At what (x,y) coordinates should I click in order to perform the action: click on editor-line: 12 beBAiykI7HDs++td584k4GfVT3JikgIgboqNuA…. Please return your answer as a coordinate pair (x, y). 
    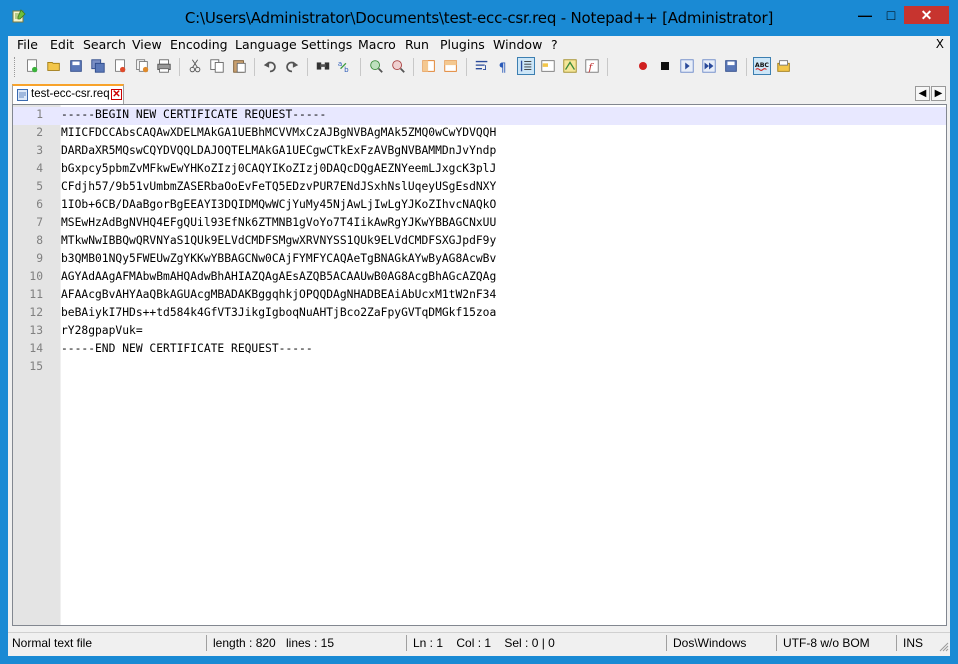
    Looking at the image, I should click on (479, 314).